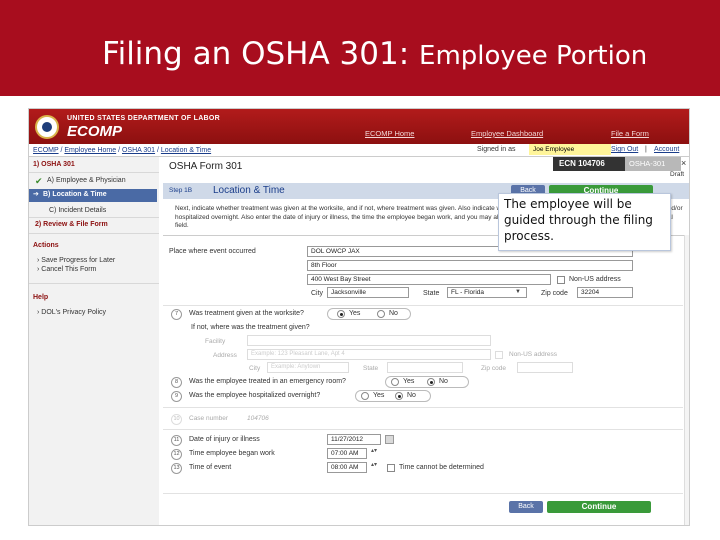  I want to click on sign-out-link: Sign Out, so click(624, 149).